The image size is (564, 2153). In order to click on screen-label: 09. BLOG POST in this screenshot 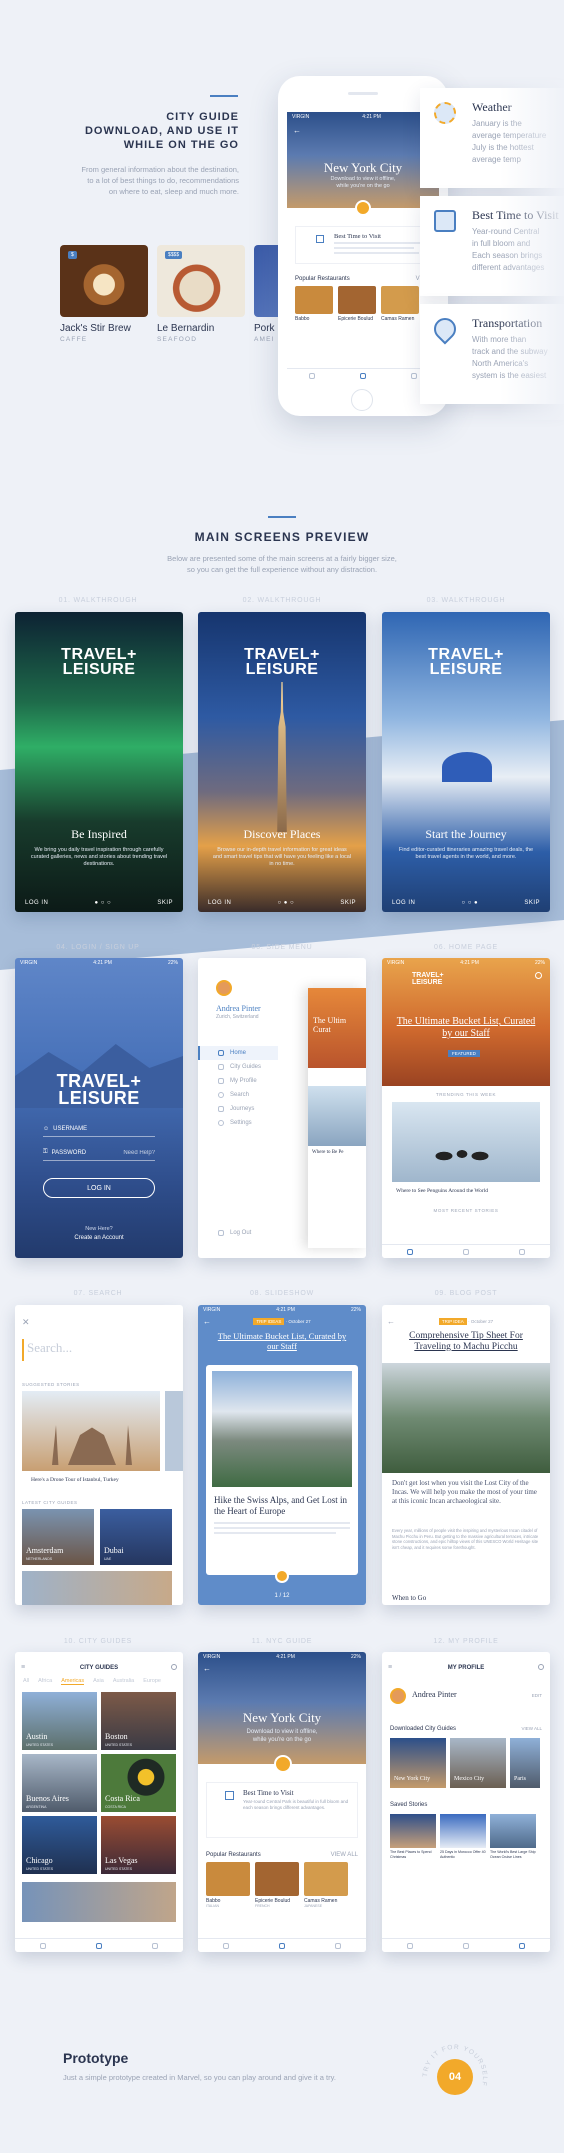, I will do `click(466, 1293)`.